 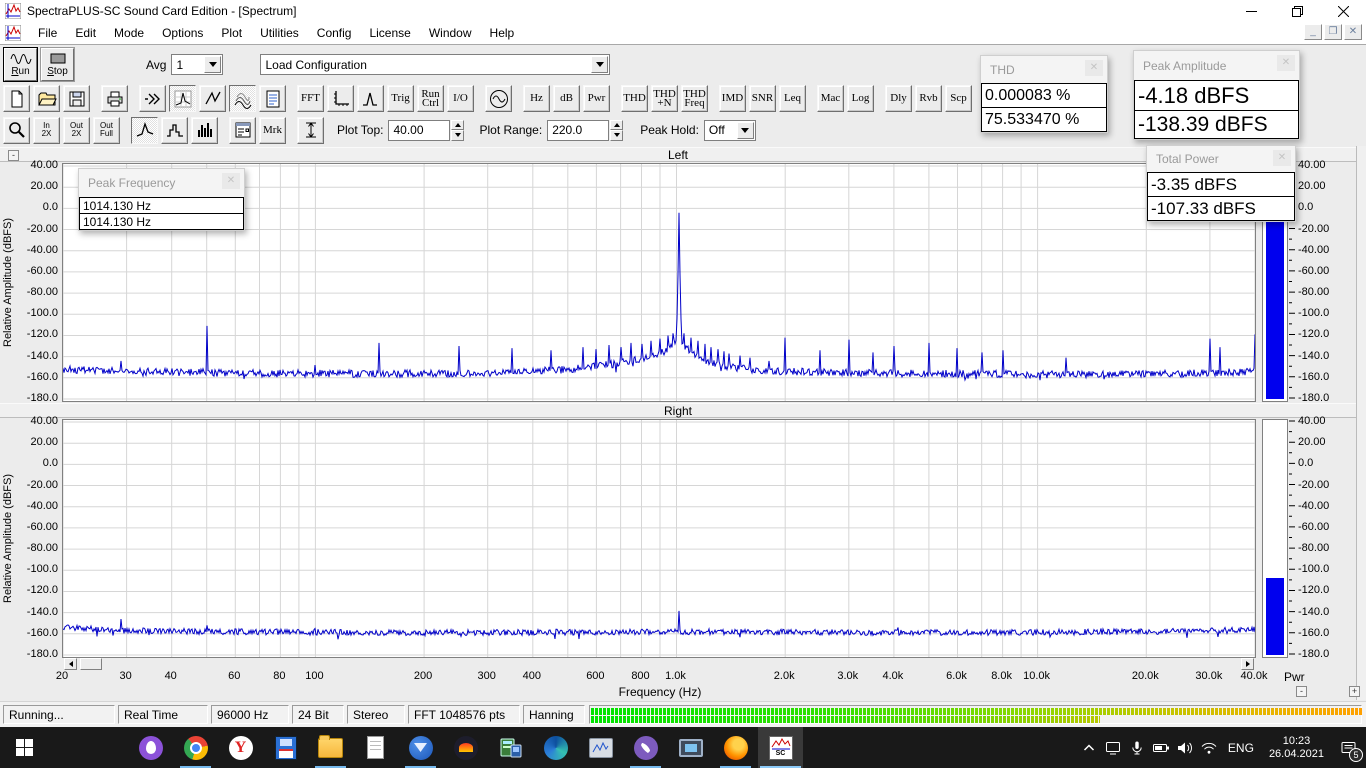 I want to click on run-button: Run, so click(x=20, y=64).